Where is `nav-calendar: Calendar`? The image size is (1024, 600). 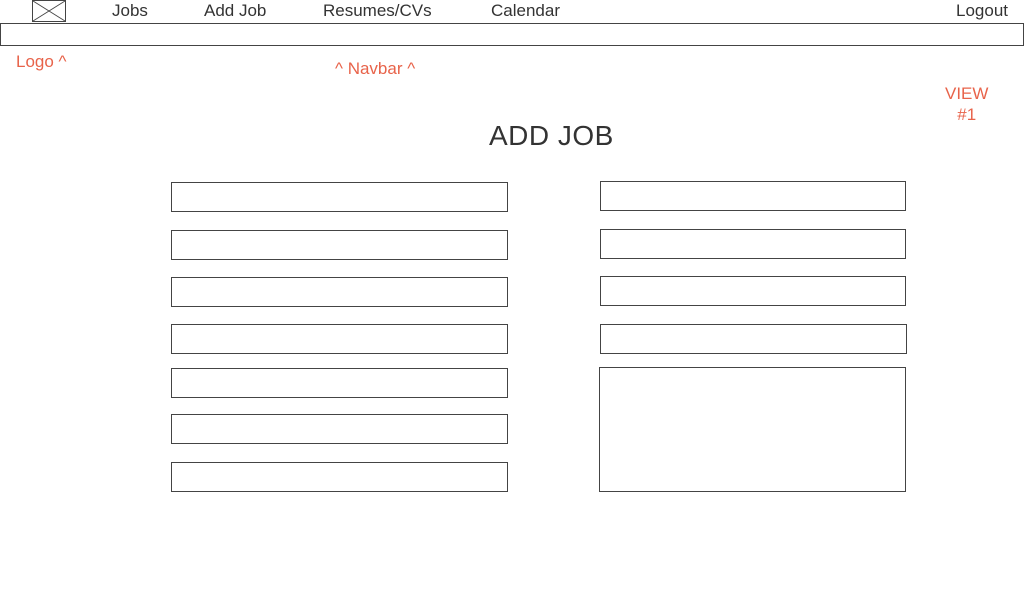
nav-calendar: Calendar is located at coordinates (525, 11).